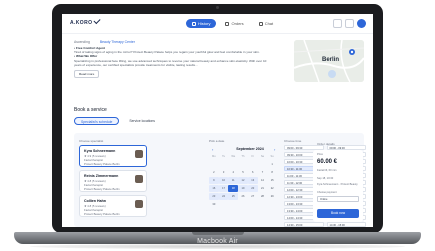 The height and width of the screenshot is (251, 435). Describe the element at coordinates (327, 170) in the screenshot. I see `order-service: Facial lift, 60 min` at that location.